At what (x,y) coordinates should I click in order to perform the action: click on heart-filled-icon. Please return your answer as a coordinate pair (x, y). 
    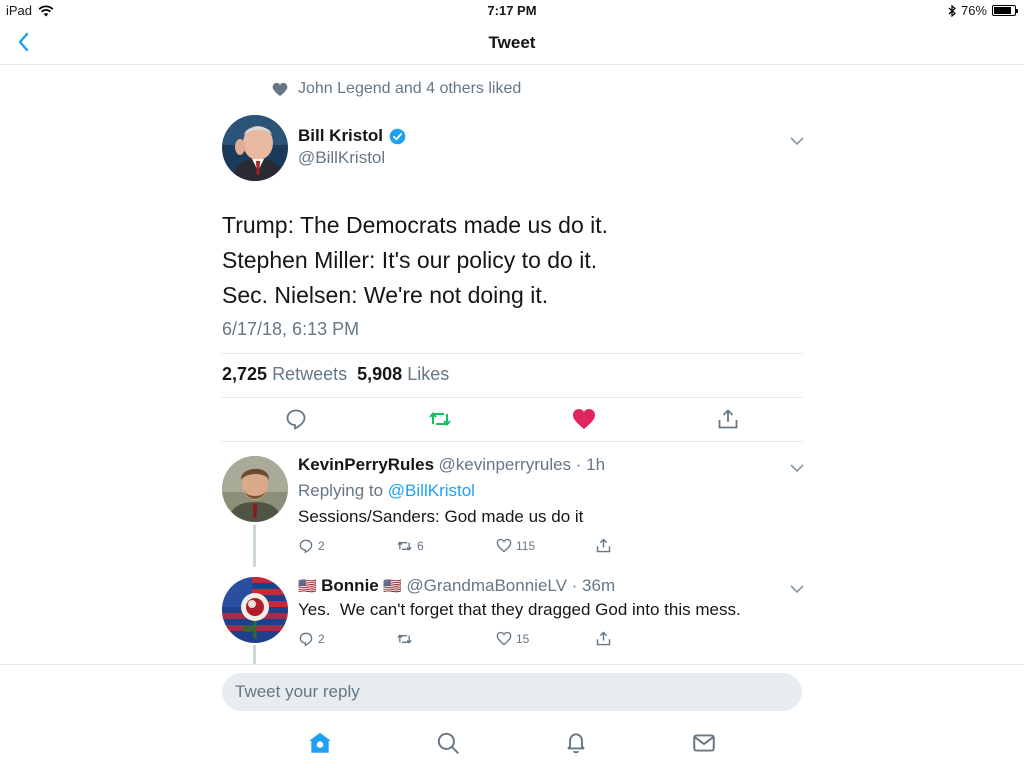
    Looking at the image, I should click on (584, 419).